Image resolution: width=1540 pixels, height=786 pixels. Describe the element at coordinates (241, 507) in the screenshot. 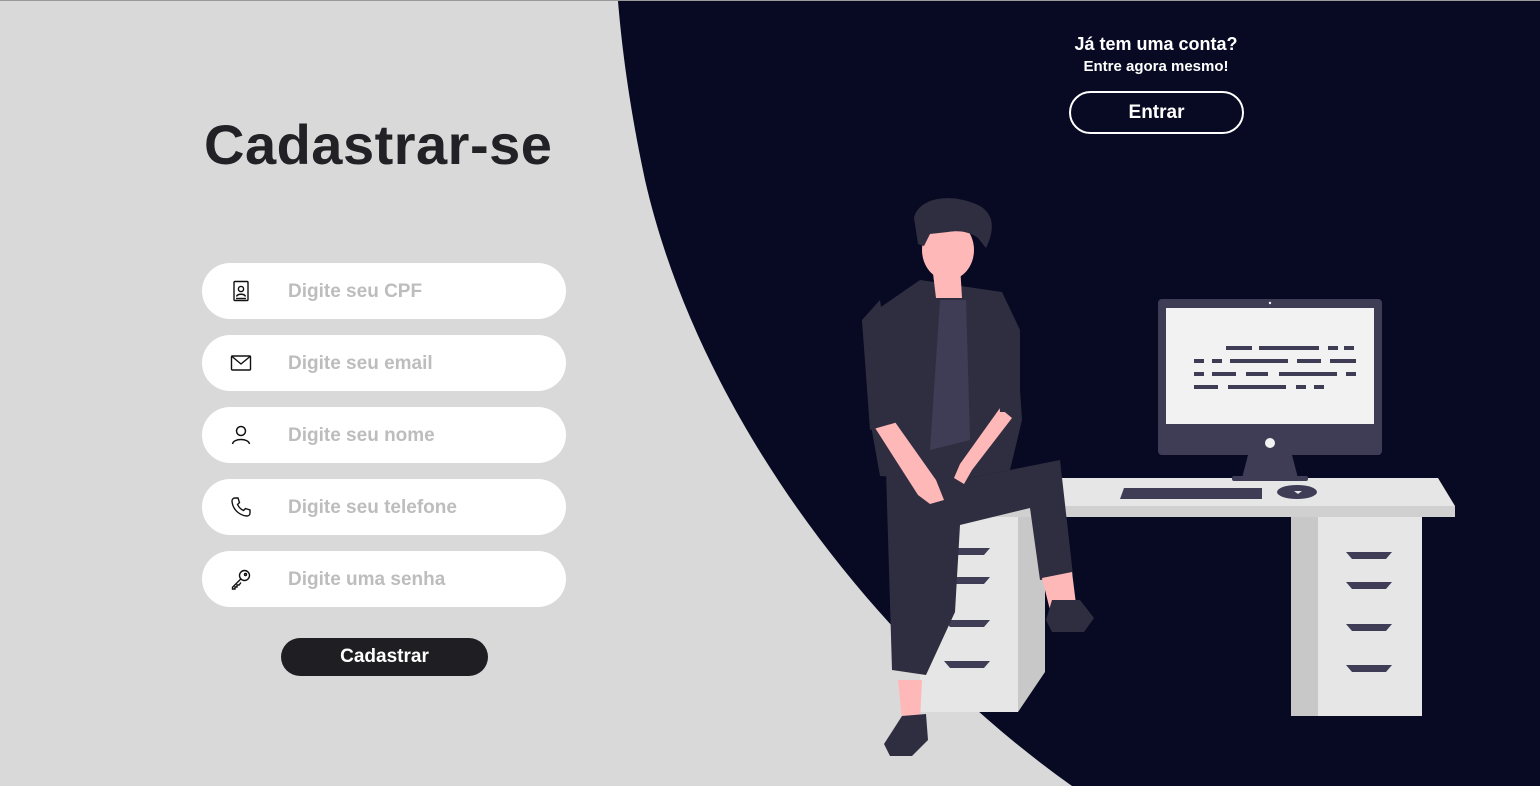

I see `phone-icon` at that location.